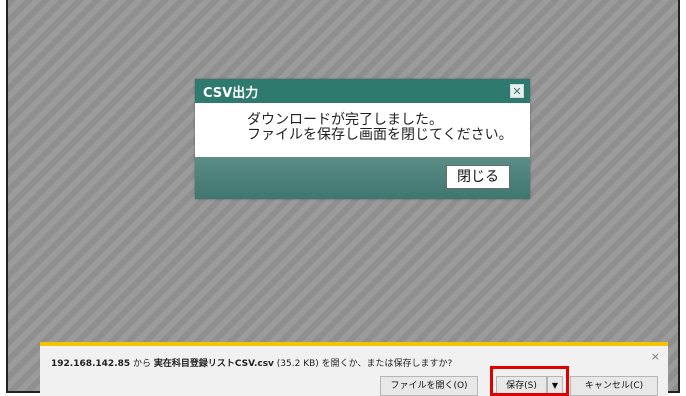  Describe the element at coordinates (91, 364) in the screenshot. I see `download-host: 192.168.142.85` at that location.